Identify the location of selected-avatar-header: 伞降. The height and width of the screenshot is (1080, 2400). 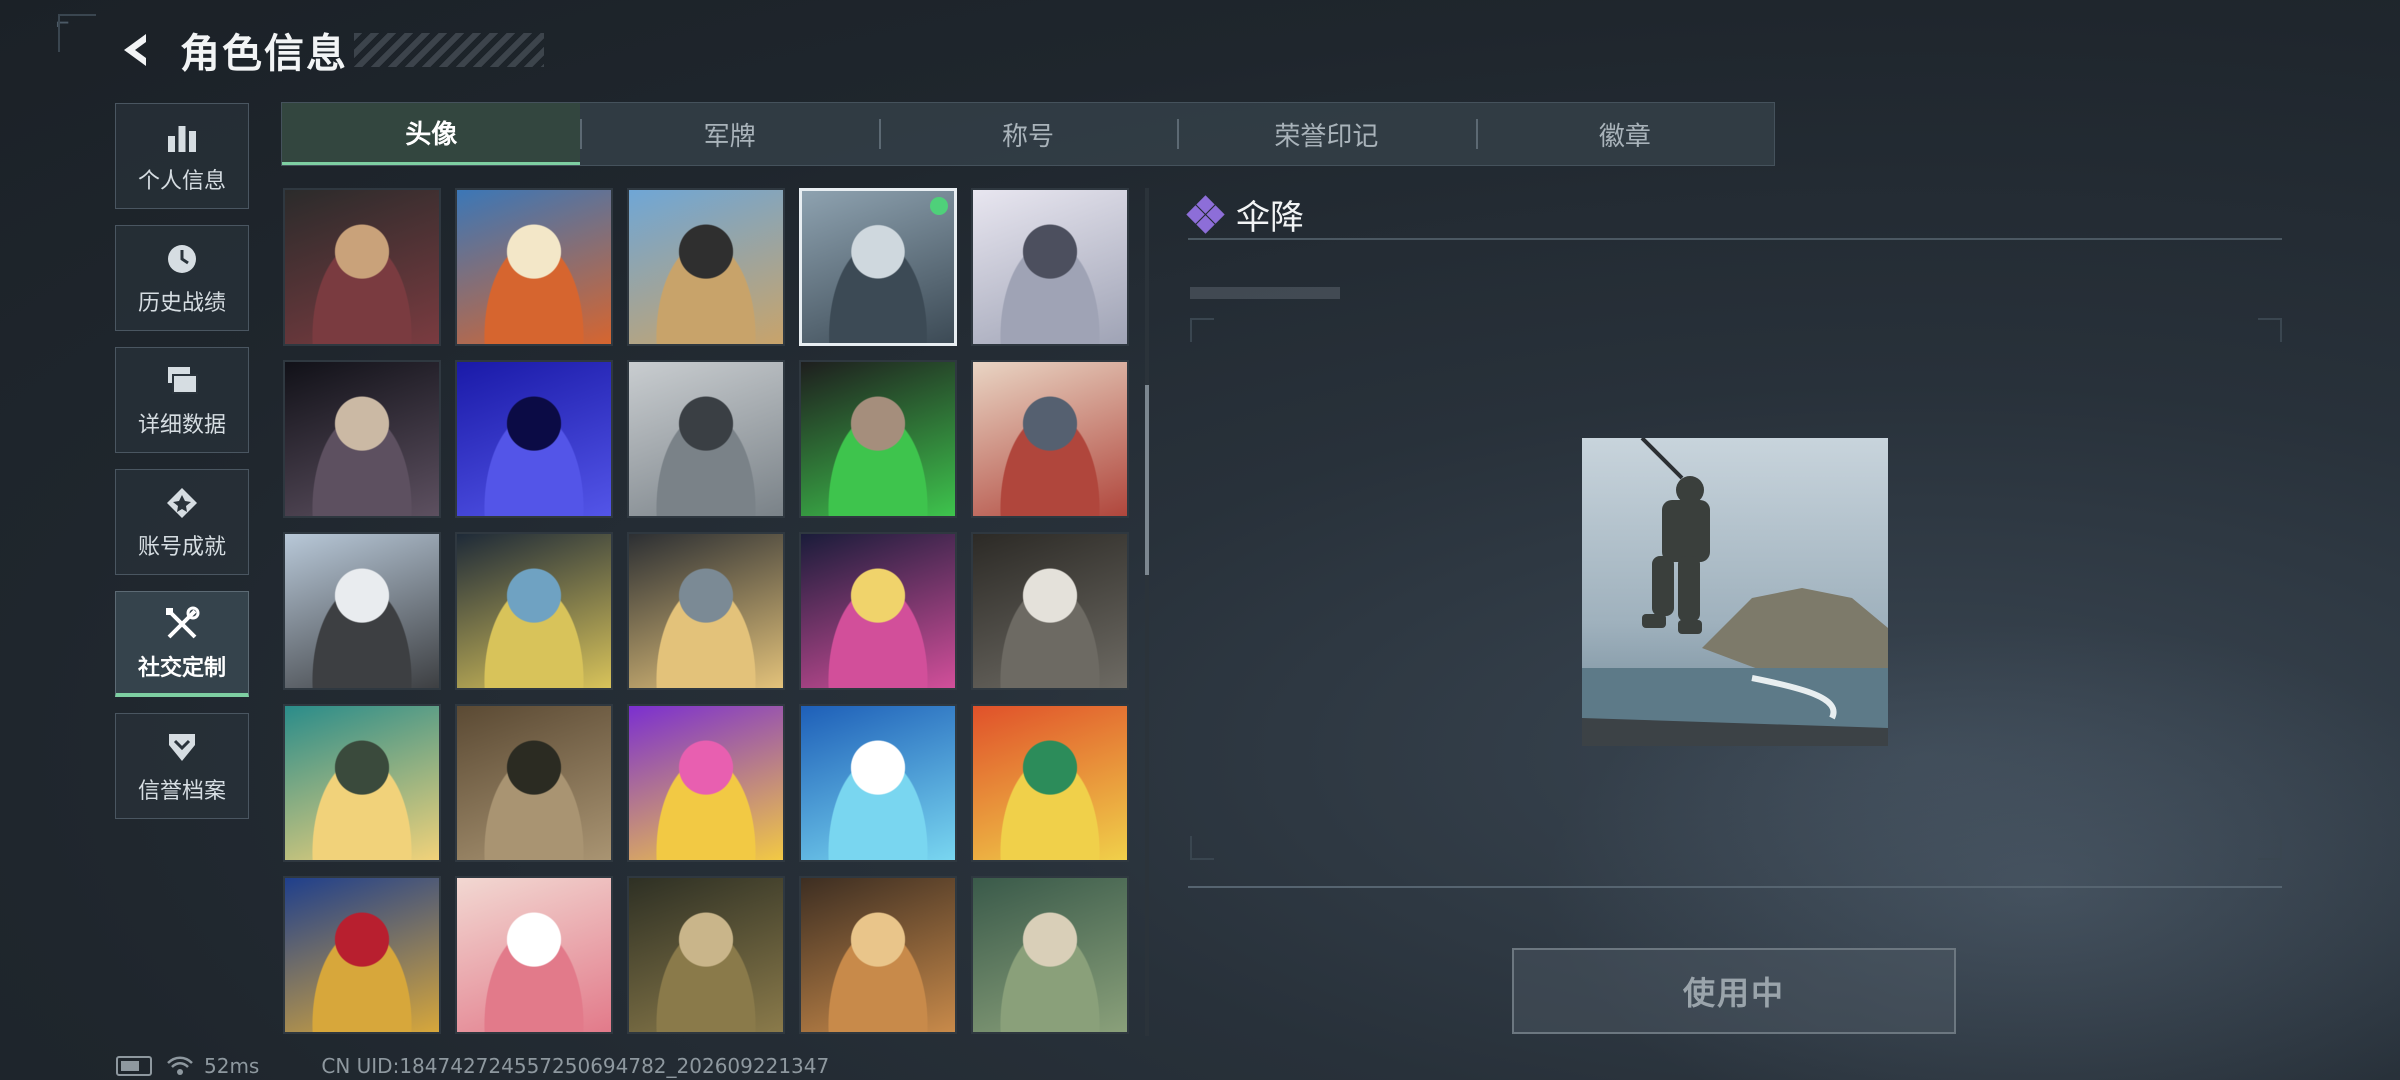
(1245, 214).